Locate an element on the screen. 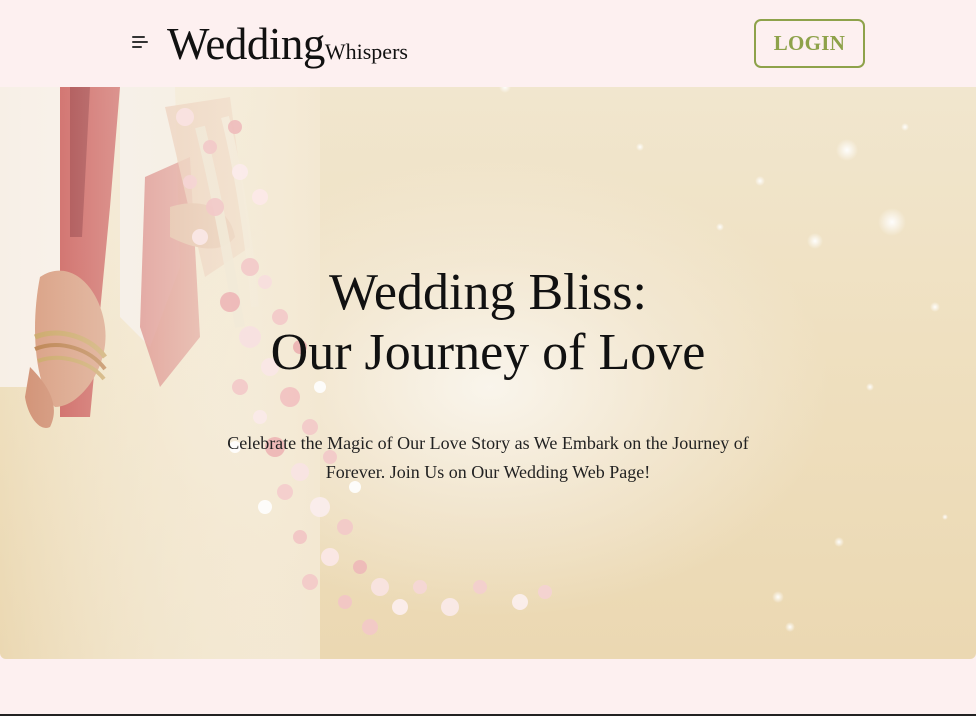 The height and width of the screenshot is (716, 976). site-logo: WeddingWhispers is located at coordinates (287, 44).